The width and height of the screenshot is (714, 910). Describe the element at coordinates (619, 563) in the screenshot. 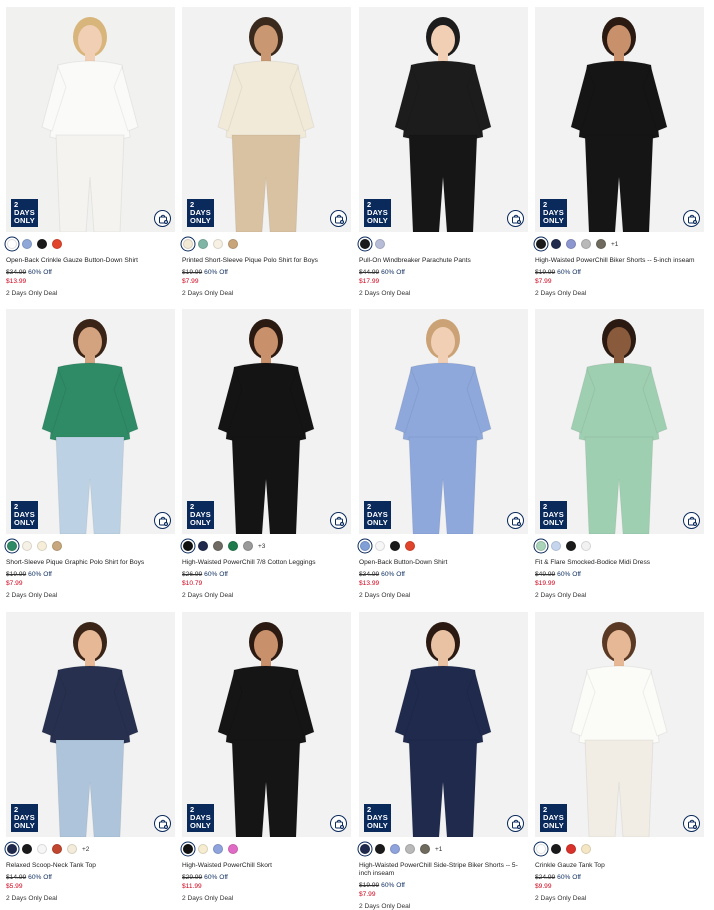

I see `product-name: Fit & Flare Smocked-Bodice Midi Dress` at that location.